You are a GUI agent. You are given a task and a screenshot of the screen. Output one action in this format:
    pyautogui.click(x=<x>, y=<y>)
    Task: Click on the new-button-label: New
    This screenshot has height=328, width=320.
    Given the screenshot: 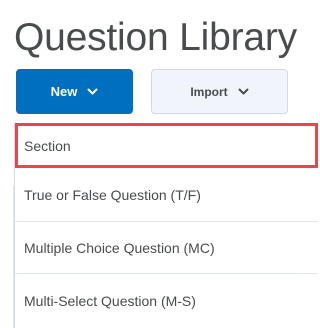 What is the action you would take?
    pyautogui.click(x=64, y=91)
    